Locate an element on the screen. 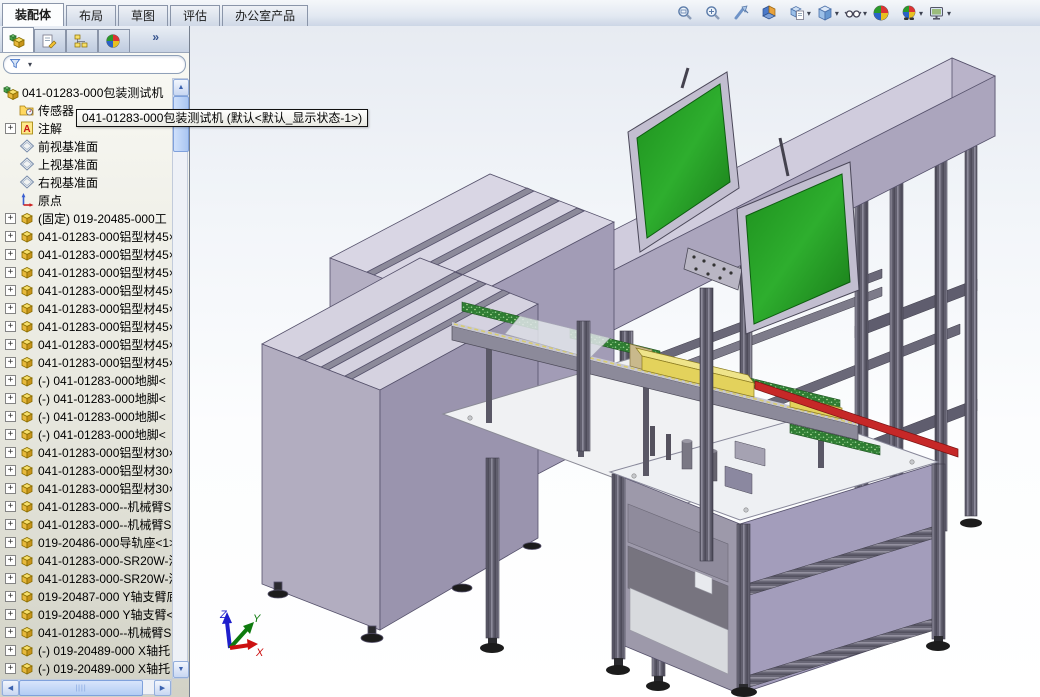  section-view-icon is located at coordinates (769, 13).